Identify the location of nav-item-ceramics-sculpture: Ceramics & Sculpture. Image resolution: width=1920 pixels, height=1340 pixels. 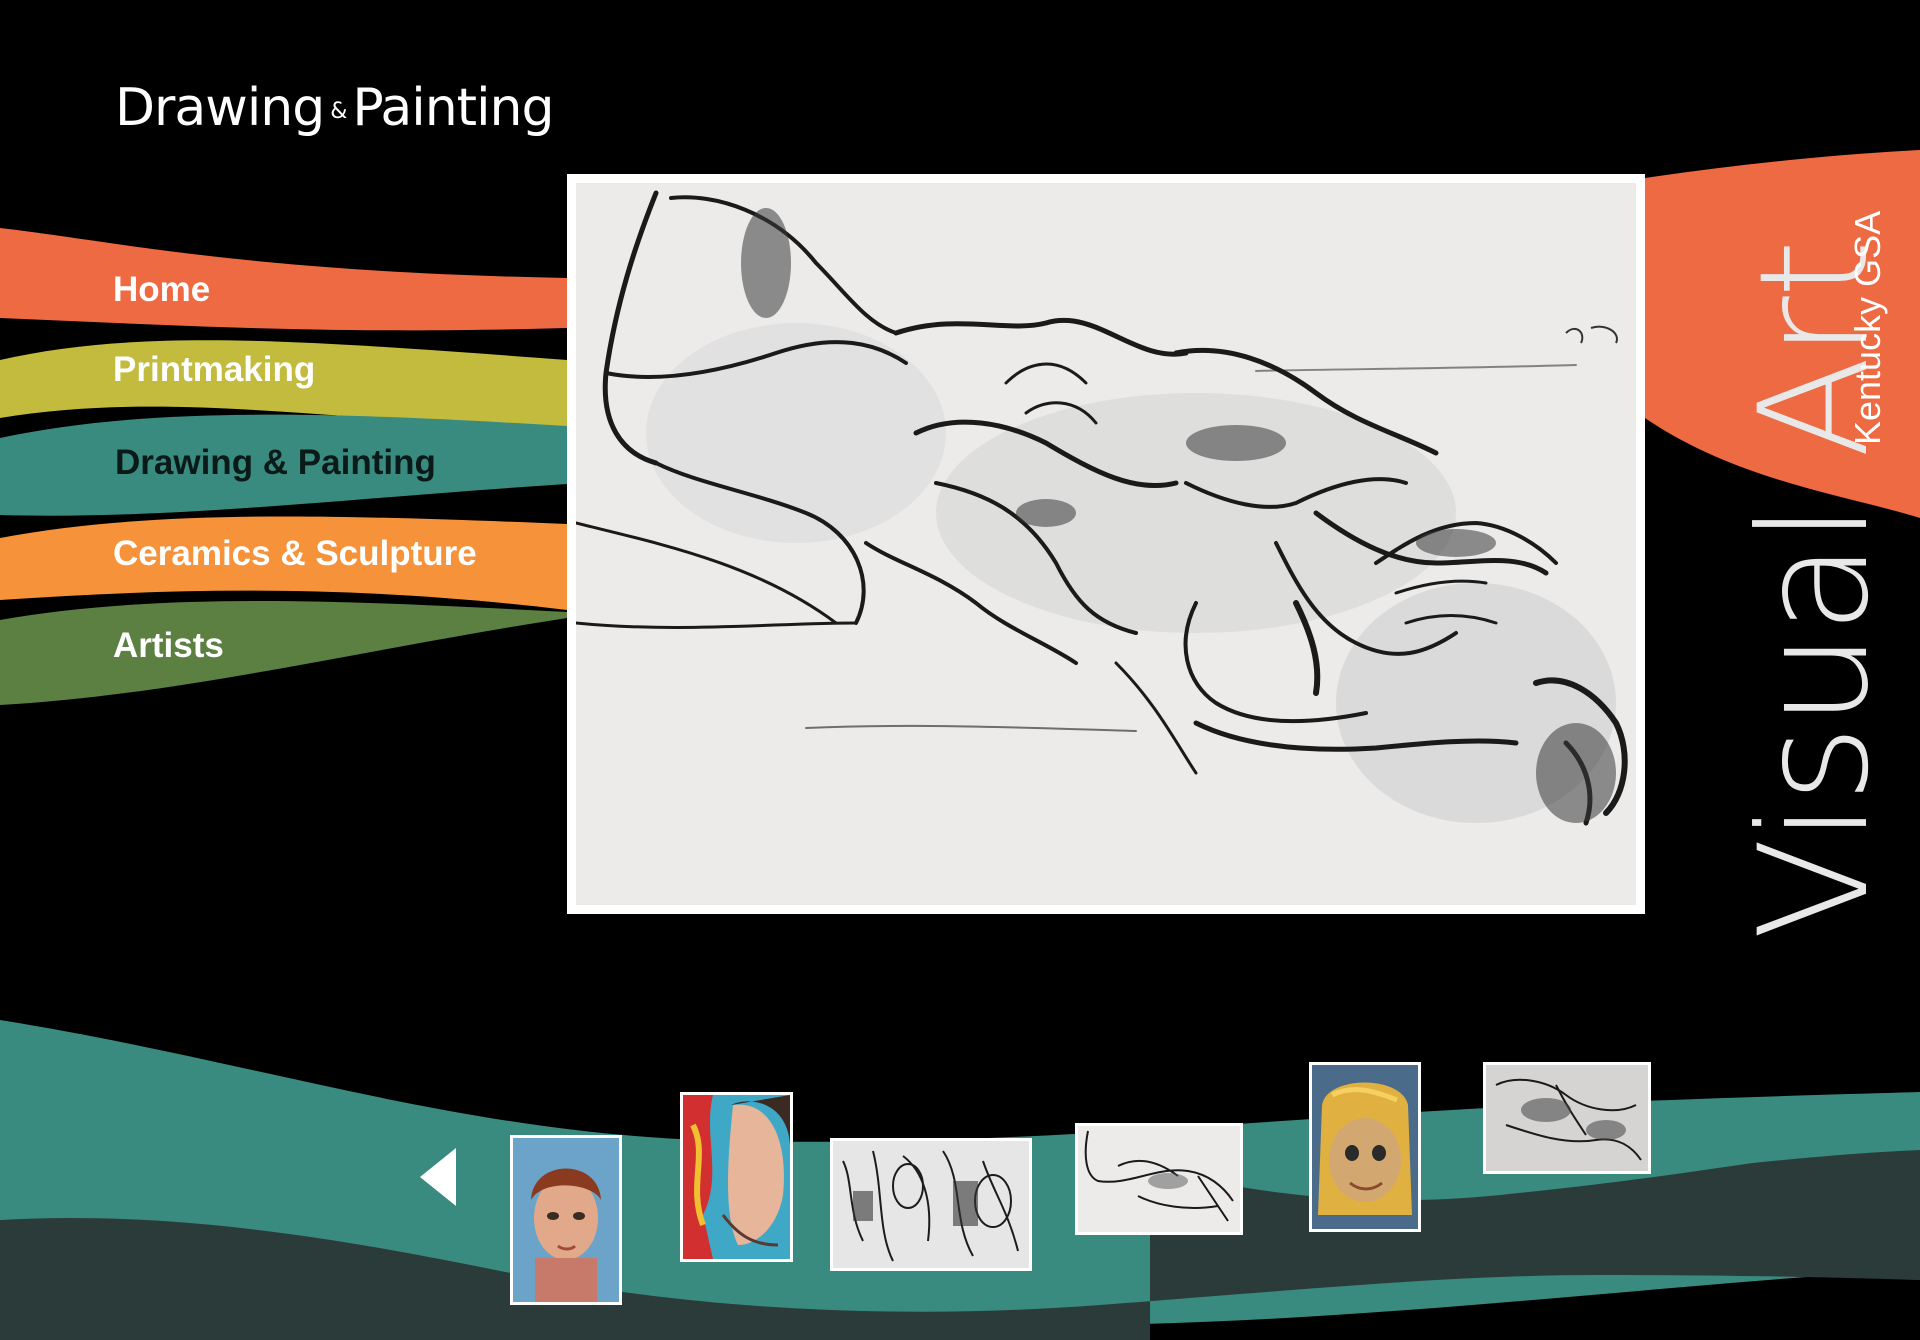
(295, 554).